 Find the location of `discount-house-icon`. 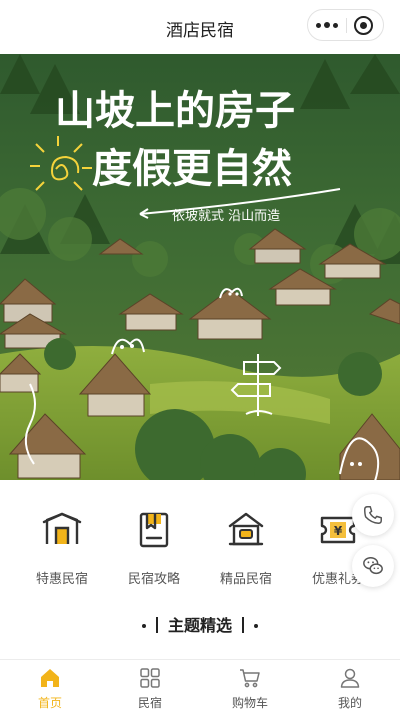

discount-house-icon is located at coordinates (62, 528).